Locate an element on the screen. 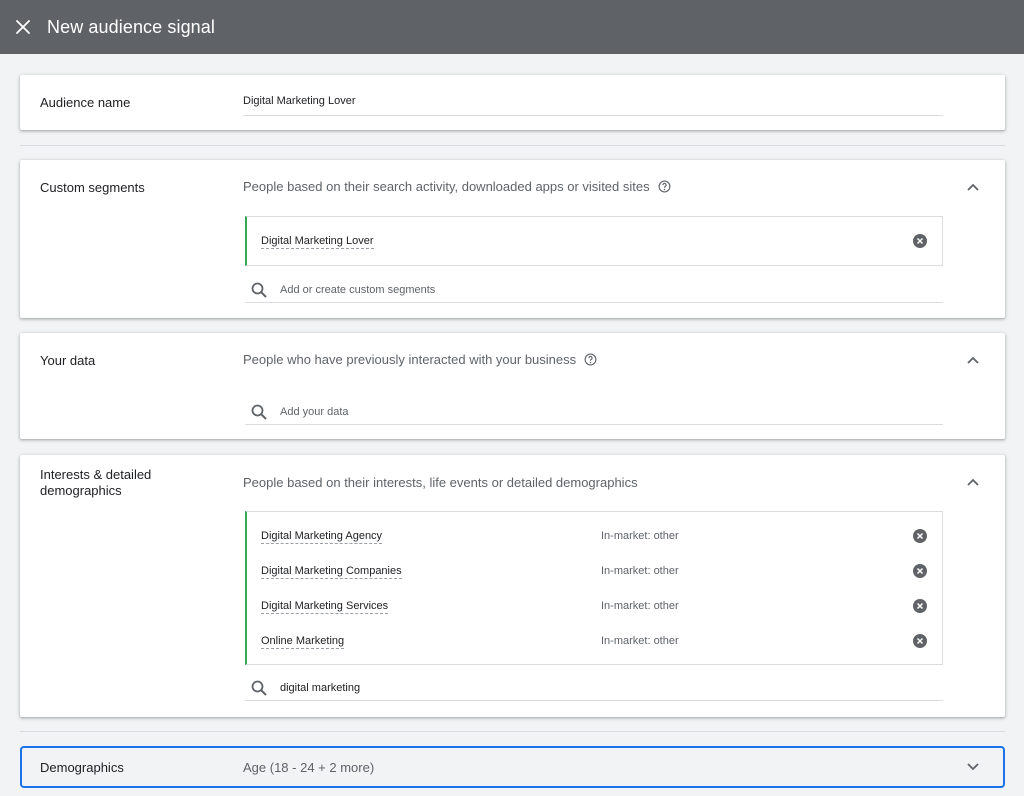  interests-search-input is located at coordinates (580, 687).